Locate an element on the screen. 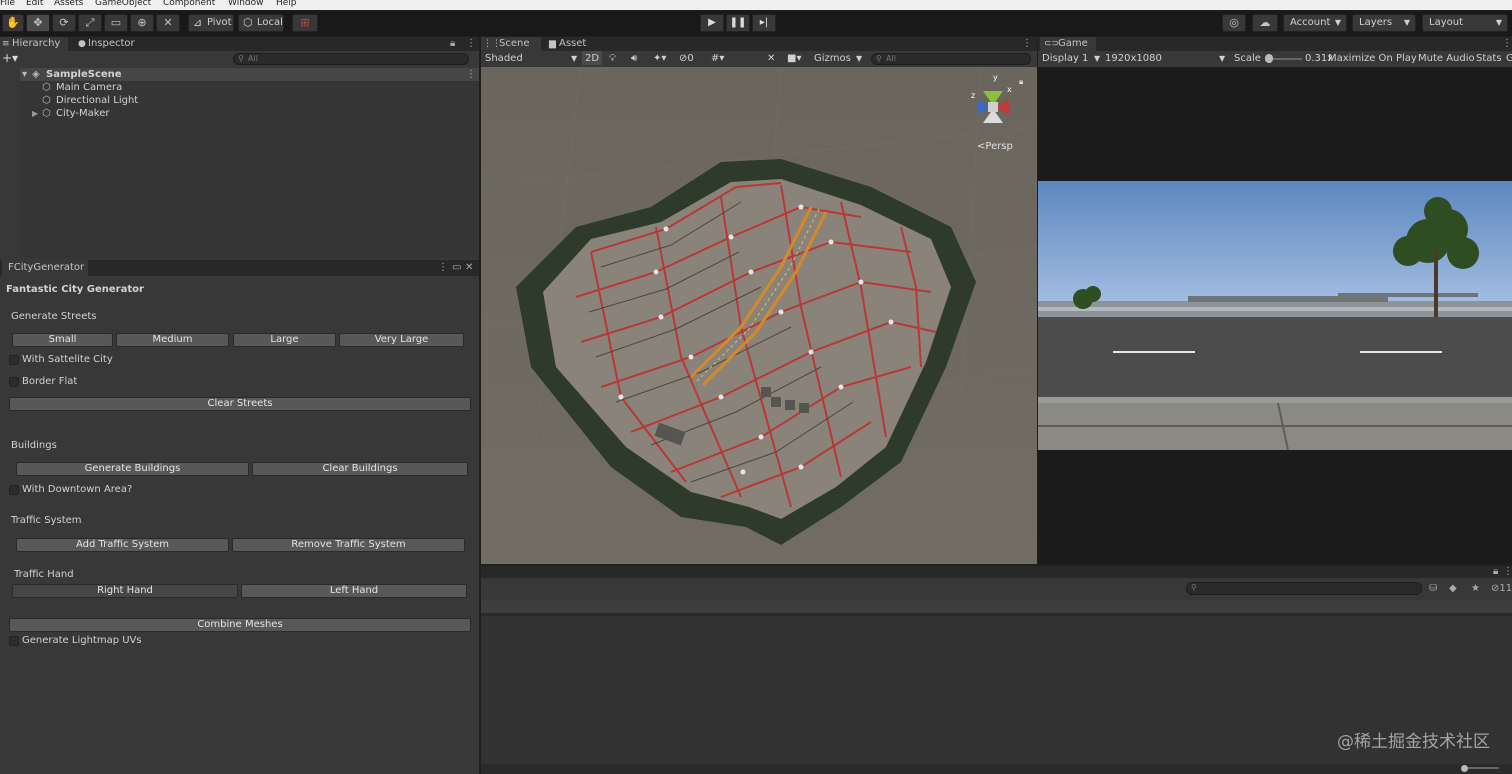 The width and height of the screenshot is (1512, 774). scene-row: ▾ ◈ SampleScene ⋮ is located at coordinates (249, 74).